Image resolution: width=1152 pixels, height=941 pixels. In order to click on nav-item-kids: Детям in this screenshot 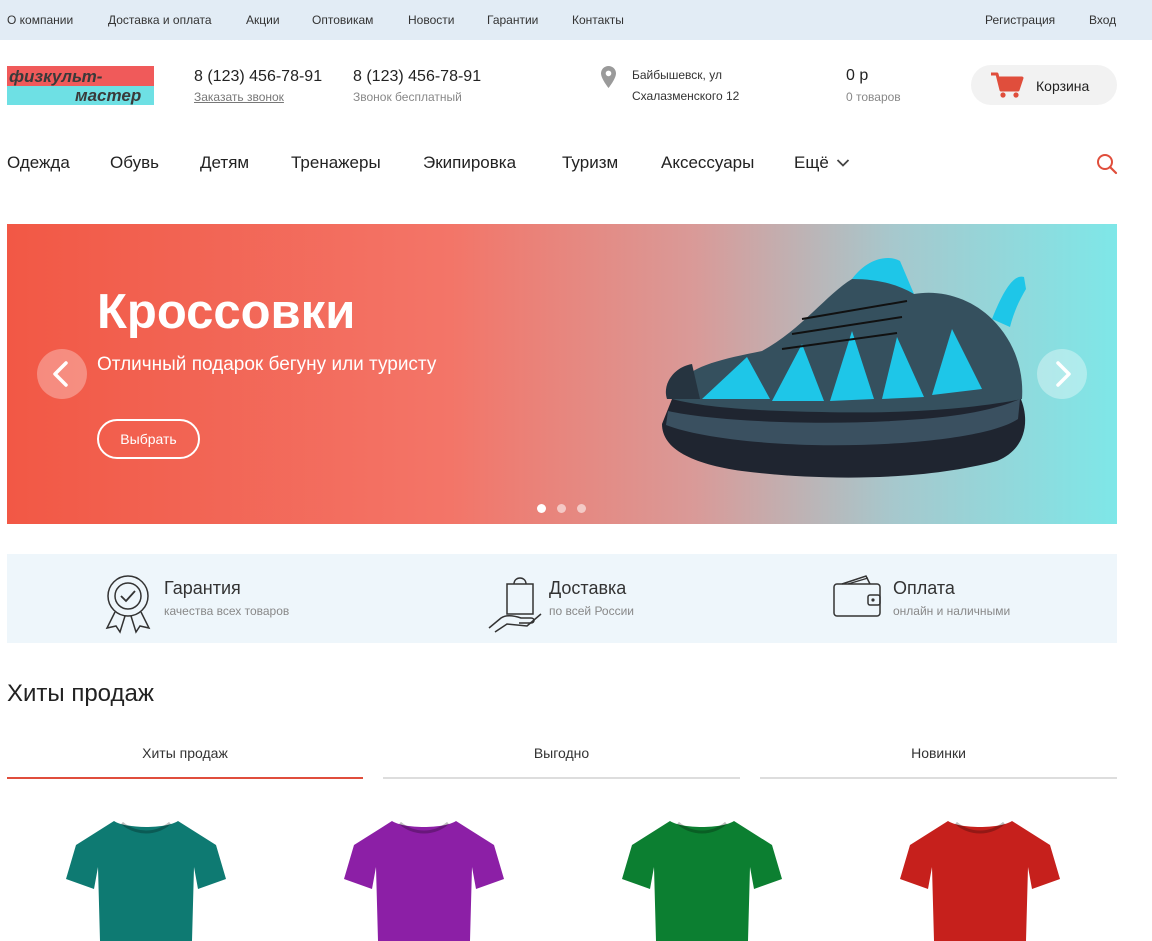, I will do `click(224, 163)`.